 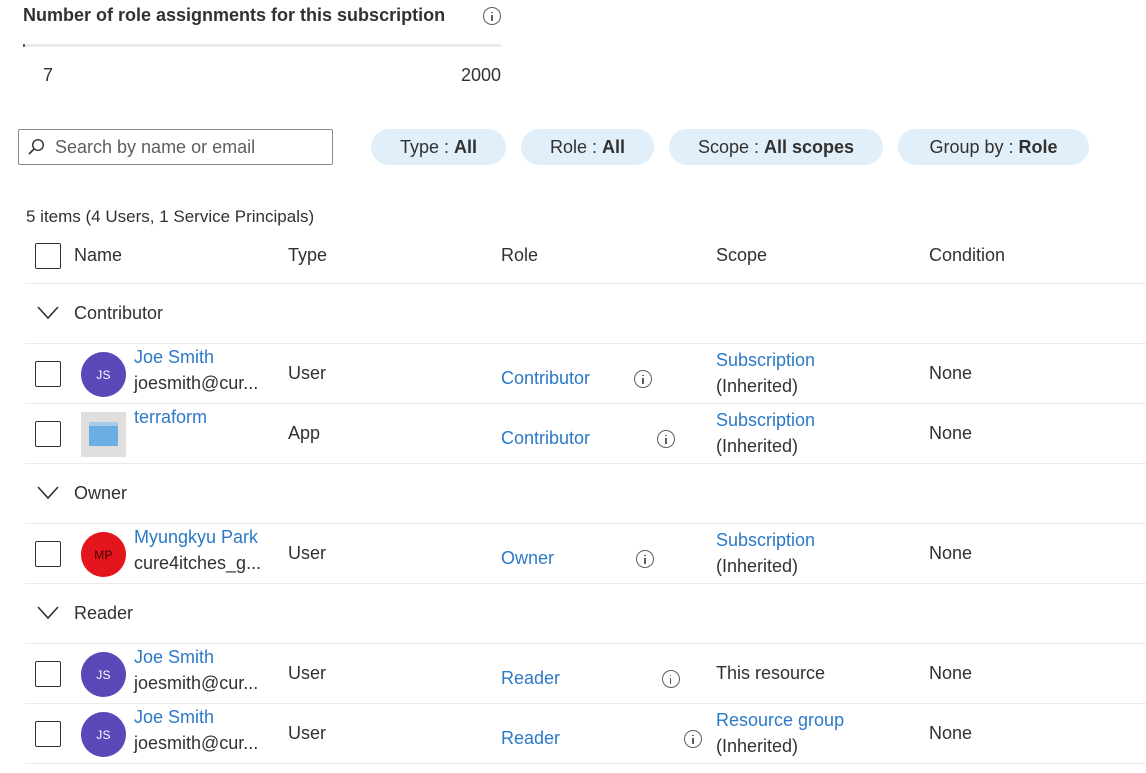 I want to click on filter-type-pill: Type : All, so click(x=438, y=147).